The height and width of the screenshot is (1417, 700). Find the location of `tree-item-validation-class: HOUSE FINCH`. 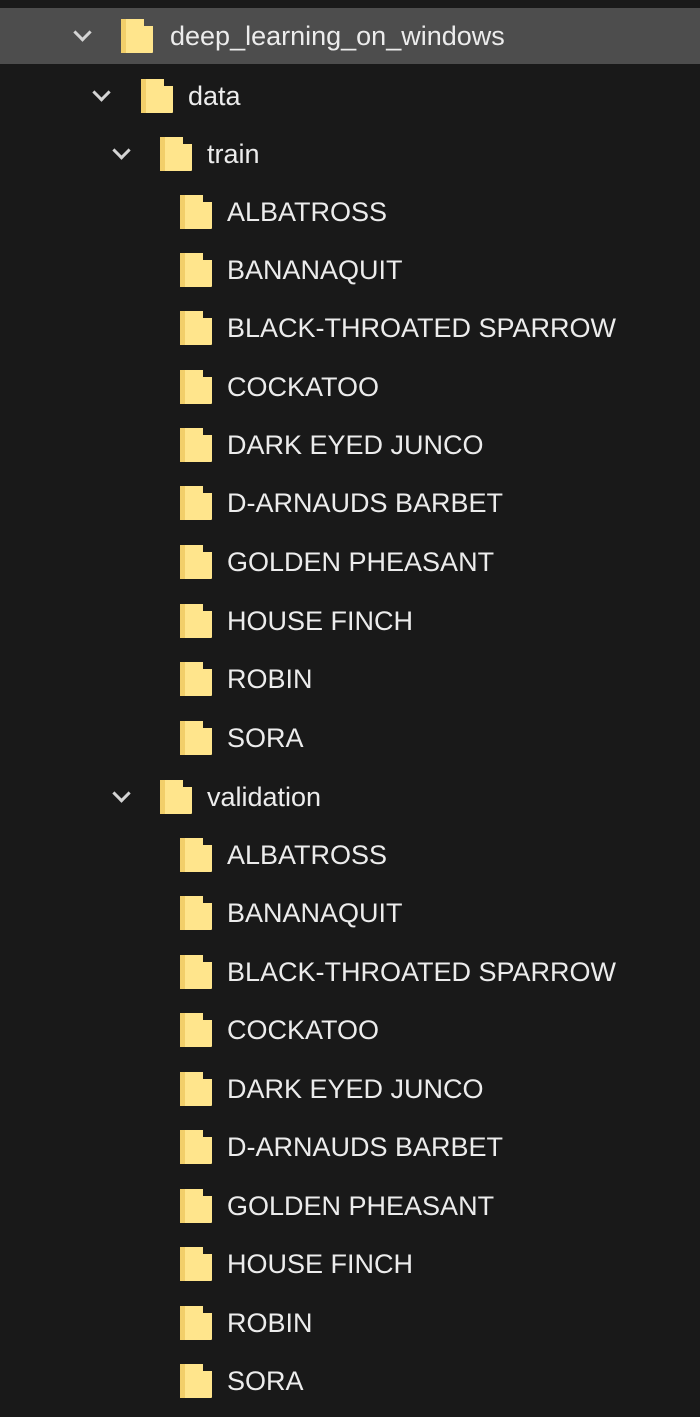

tree-item-validation-class: HOUSE FINCH is located at coordinates (350, 1264).